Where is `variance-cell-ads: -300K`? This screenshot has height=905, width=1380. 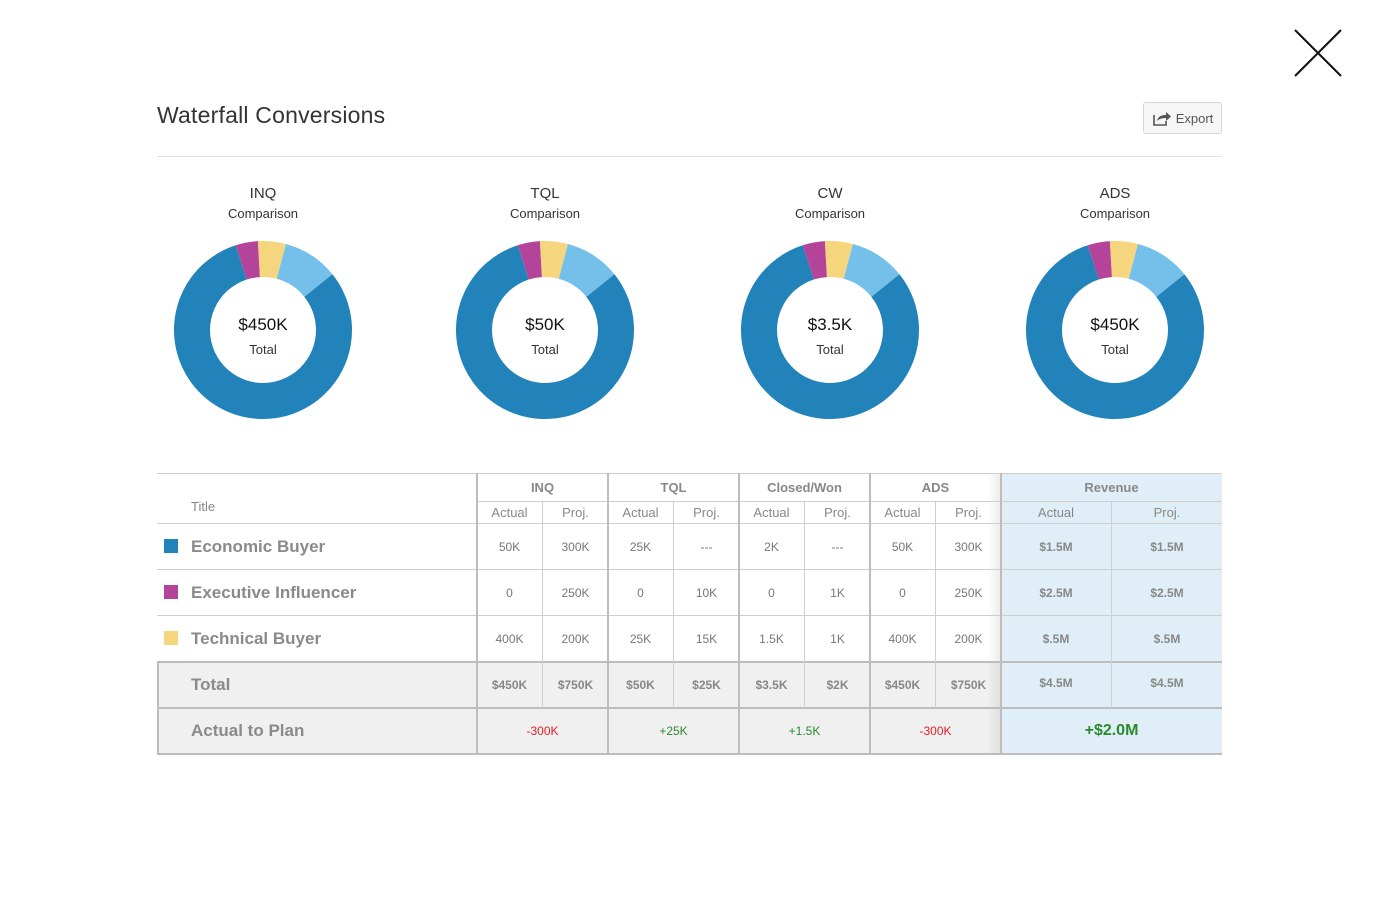 variance-cell-ads: -300K is located at coordinates (935, 731).